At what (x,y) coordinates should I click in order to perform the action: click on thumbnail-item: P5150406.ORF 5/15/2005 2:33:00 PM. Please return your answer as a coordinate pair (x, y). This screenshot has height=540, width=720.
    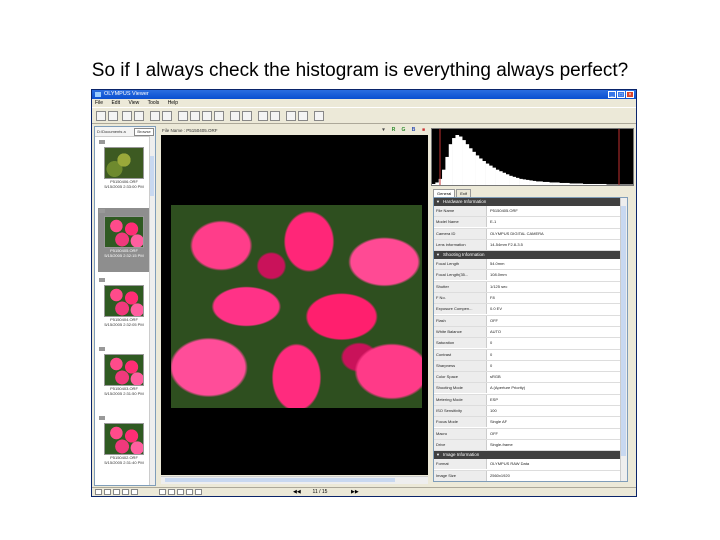
    Looking at the image, I should click on (124, 171).